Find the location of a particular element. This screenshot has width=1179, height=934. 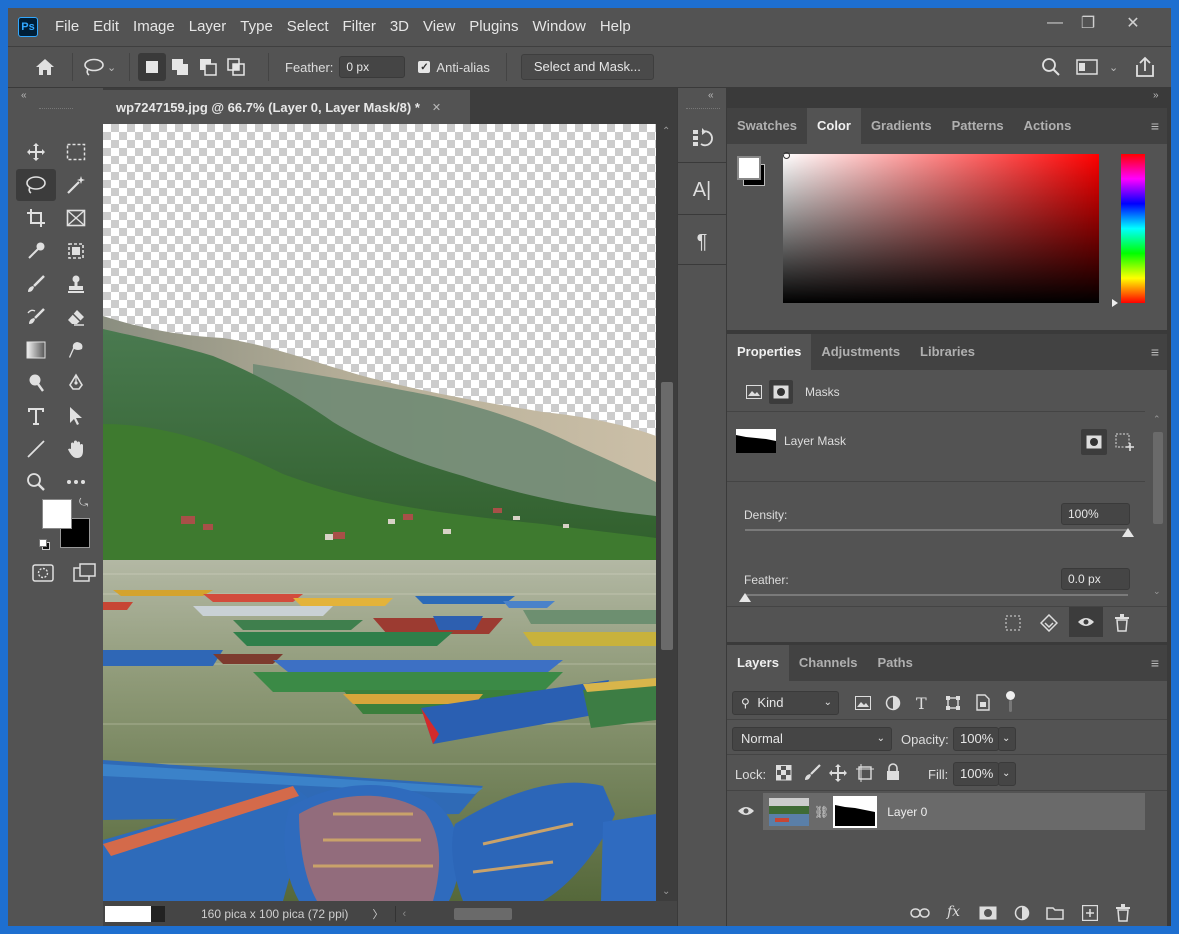

hand-tool-icon is located at coordinates (76, 449).